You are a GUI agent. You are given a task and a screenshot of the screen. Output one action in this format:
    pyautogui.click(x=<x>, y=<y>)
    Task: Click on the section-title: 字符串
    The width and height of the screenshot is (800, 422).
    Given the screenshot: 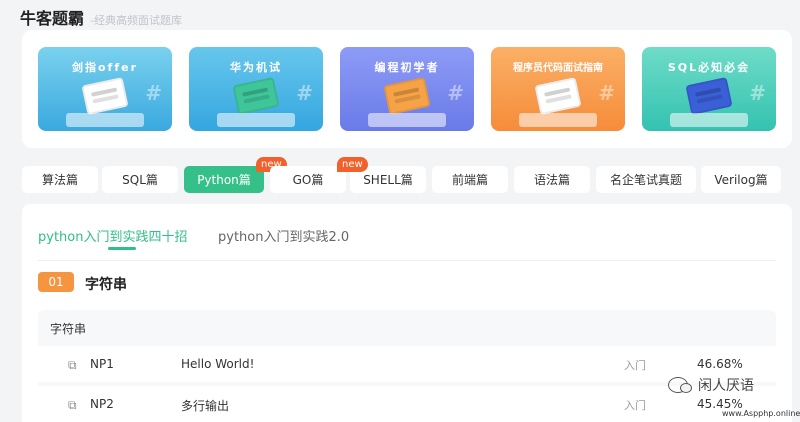 What is the action you would take?
    pyautogui.click(x=106, y=285)
    